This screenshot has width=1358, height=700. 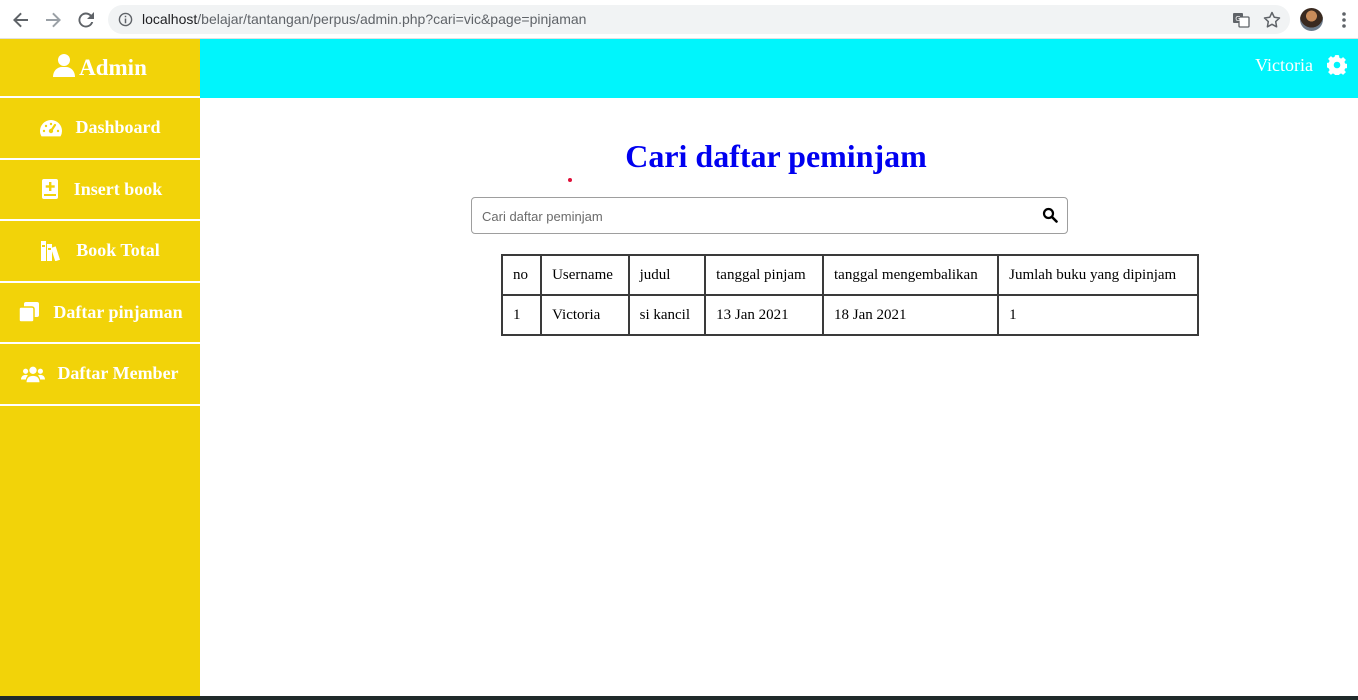 What do you see at coordinates (1344, 20) in the screenshot?
I see `more-menu-icon` at bounding box center [1344, 20].